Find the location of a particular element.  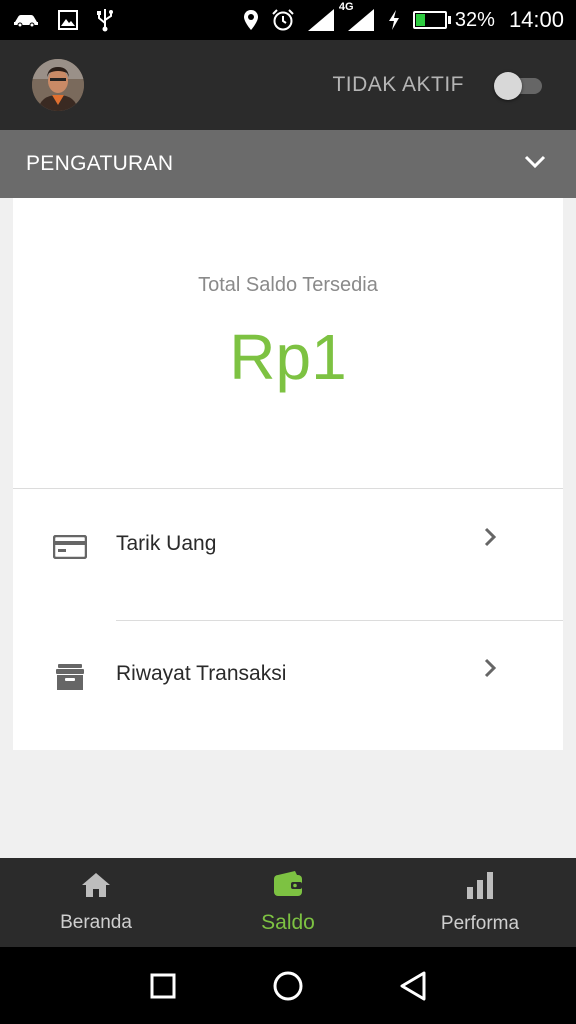

recent-apps-icon is located at coordinates (163, 986).